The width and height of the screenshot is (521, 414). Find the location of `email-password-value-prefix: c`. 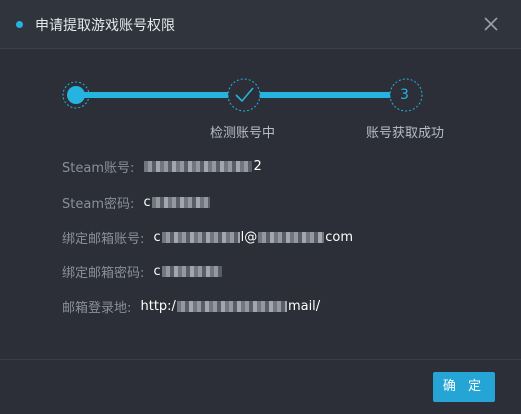

email-password-value-prefix: c is located at coordinates (157, 271).